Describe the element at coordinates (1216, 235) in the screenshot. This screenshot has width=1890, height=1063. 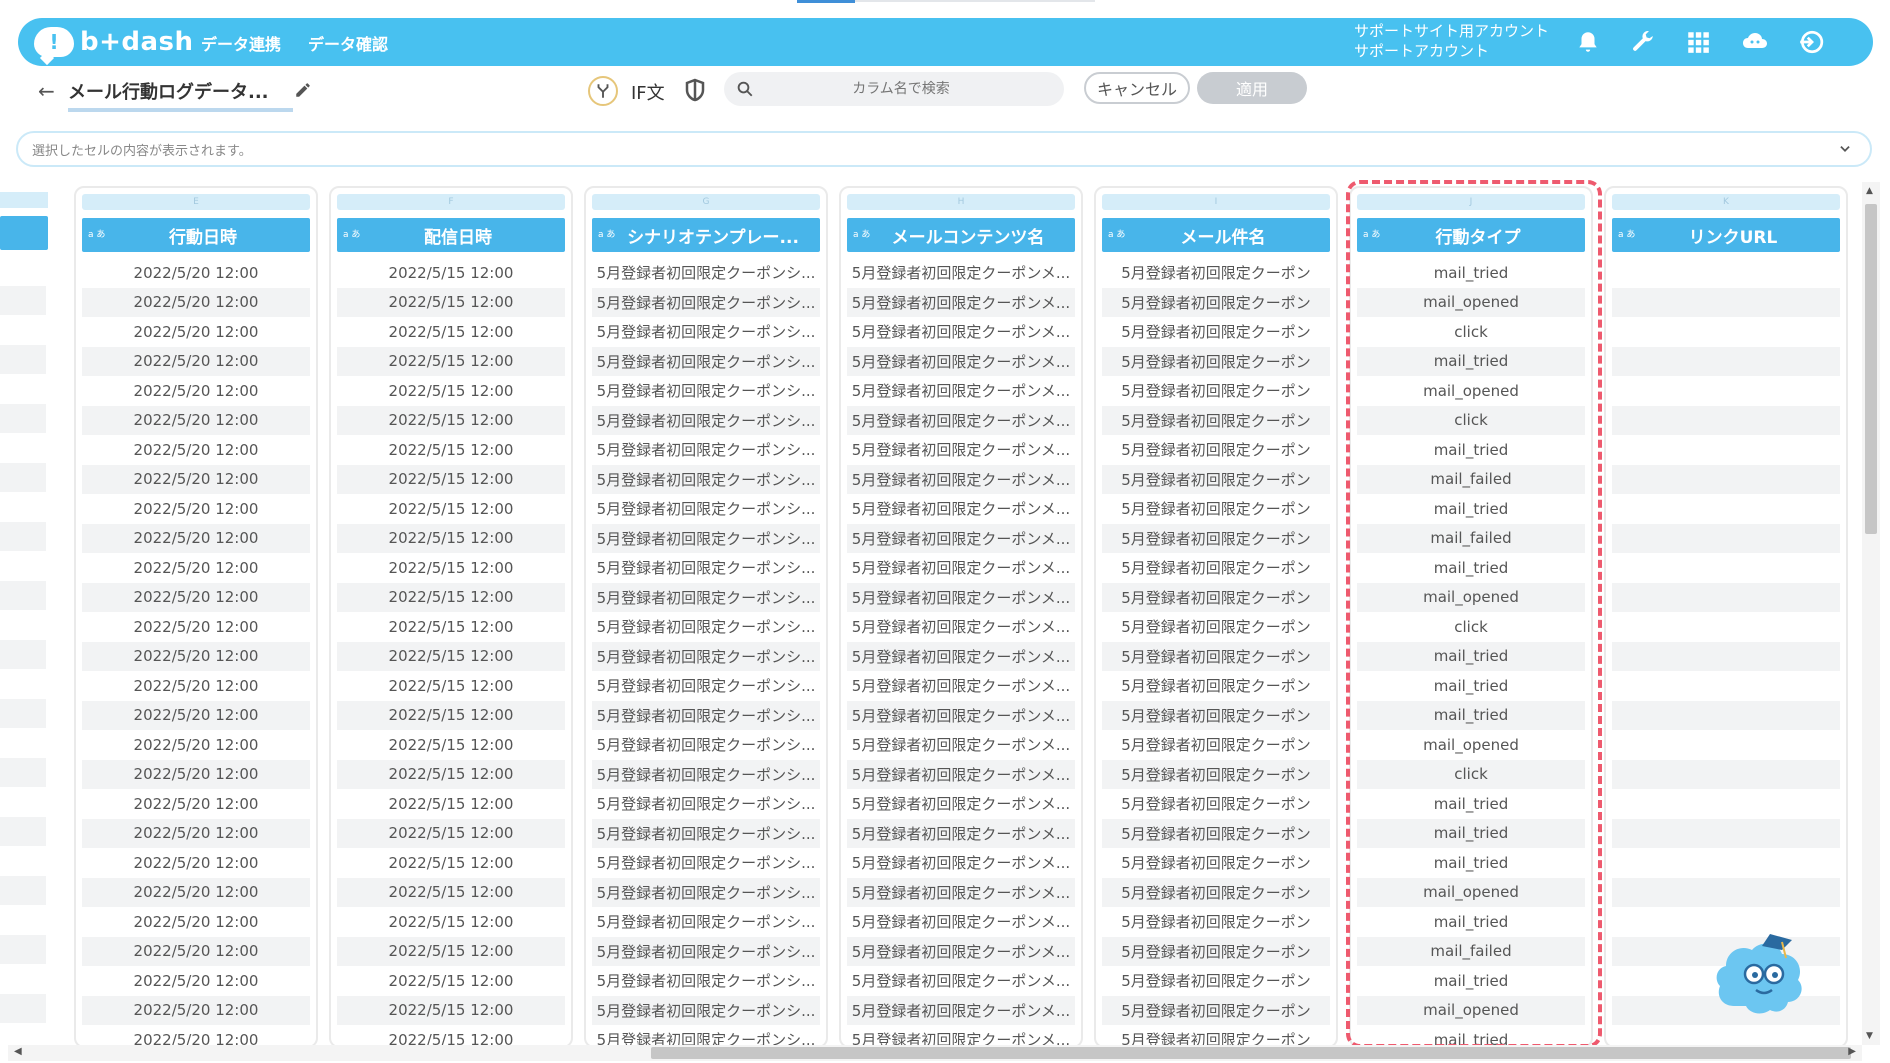
I see `column-header: a あ メール件名` at that location.